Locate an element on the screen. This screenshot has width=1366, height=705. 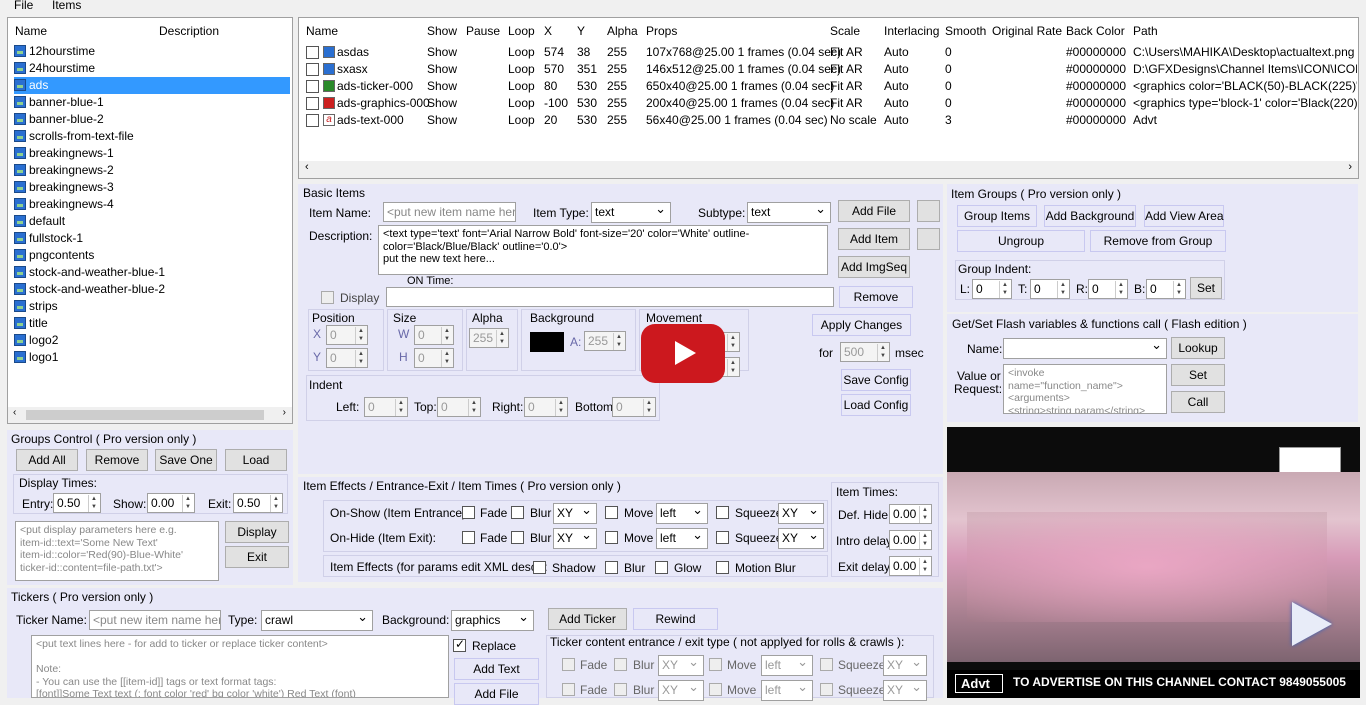
ticker-name-input: <put new item name here> is located at coordinates (155, 620).